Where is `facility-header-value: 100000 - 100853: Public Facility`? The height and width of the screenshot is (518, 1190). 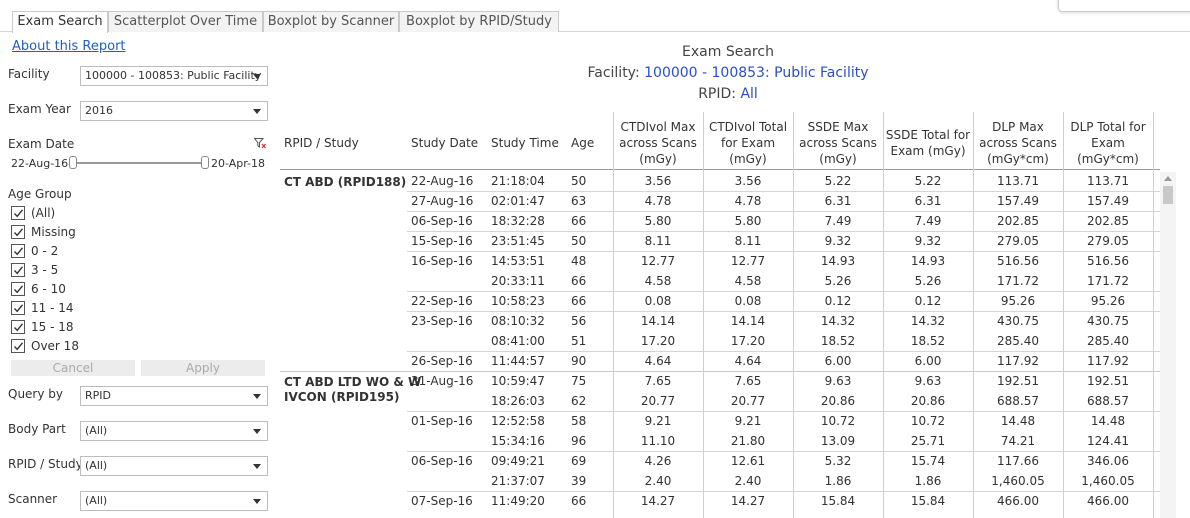 facility-header-value: 100000 - 100853: Public Facility is located at coordinates (756, 73).